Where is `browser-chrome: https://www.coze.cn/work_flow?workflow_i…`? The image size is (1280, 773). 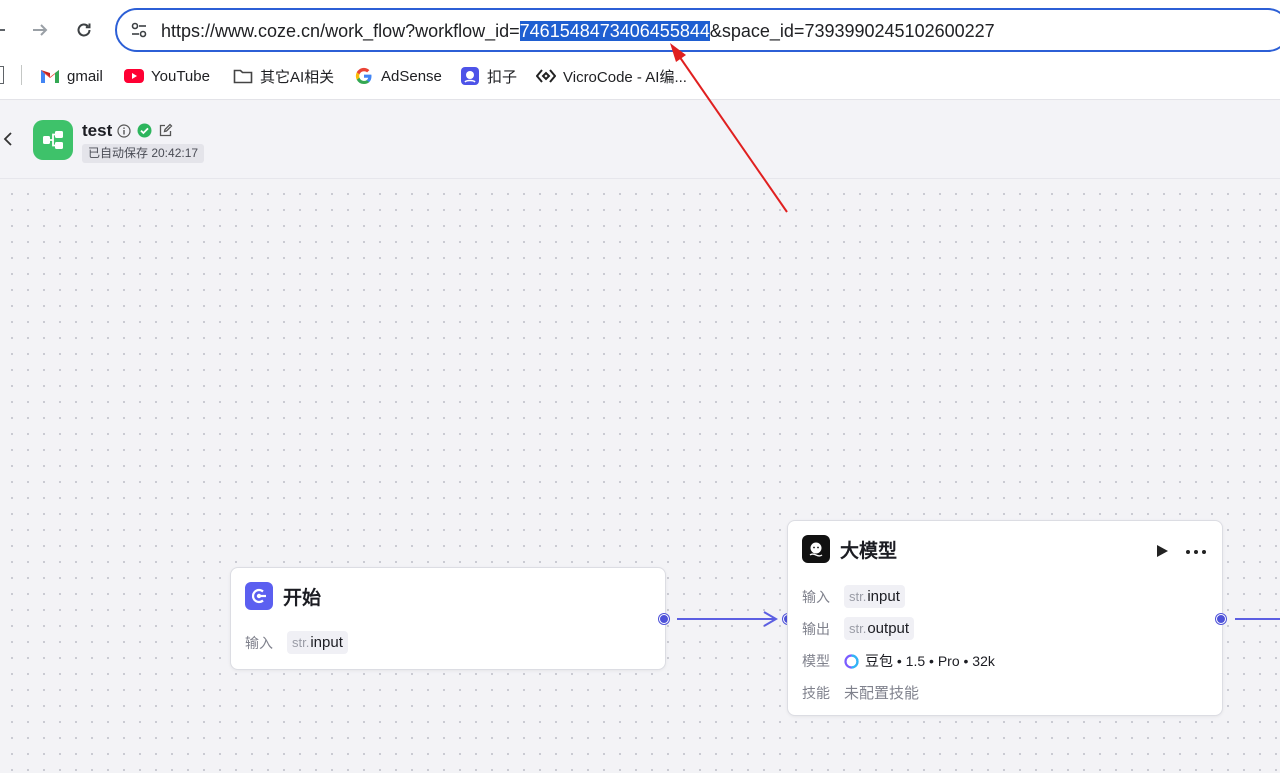
browser-chrome: https://www.coze.cn/work_flow?workflow_i… is located at coordinates (640, 50).